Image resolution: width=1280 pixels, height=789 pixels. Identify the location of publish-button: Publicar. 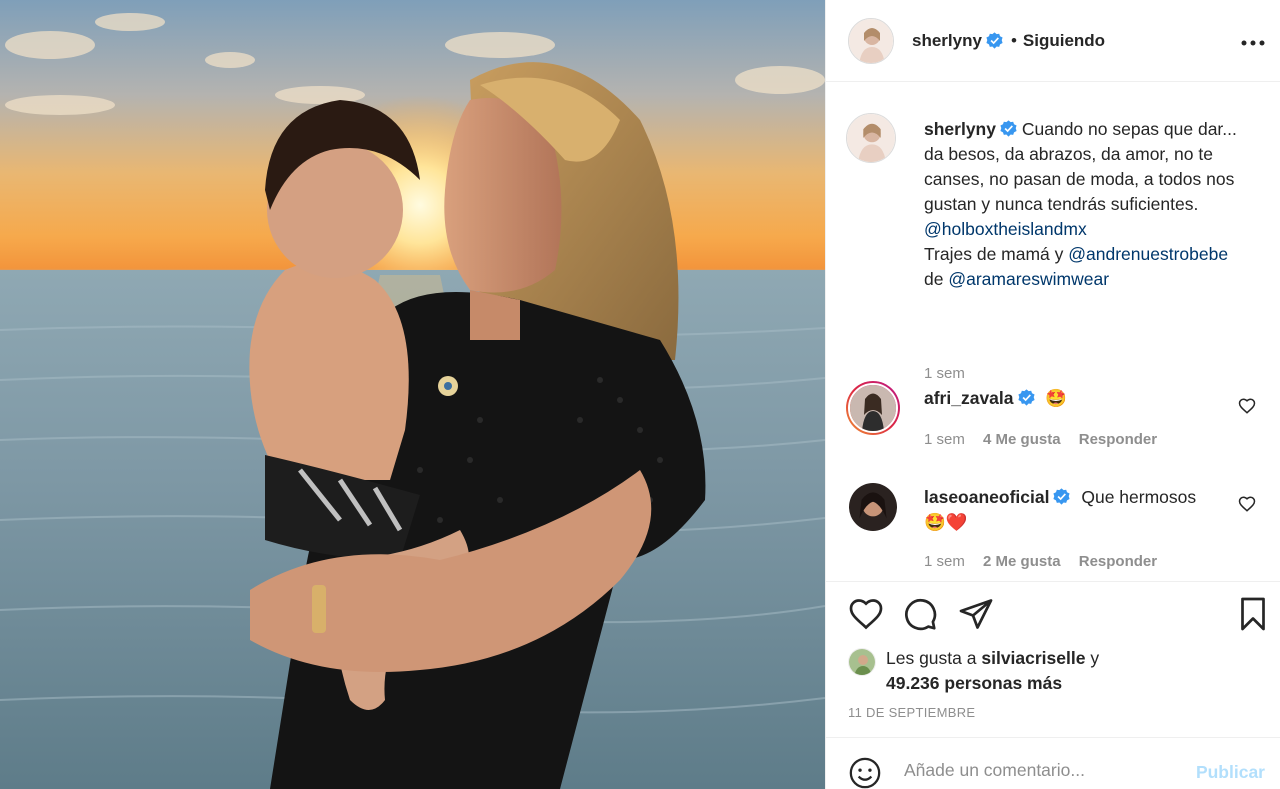
(1230, 772).